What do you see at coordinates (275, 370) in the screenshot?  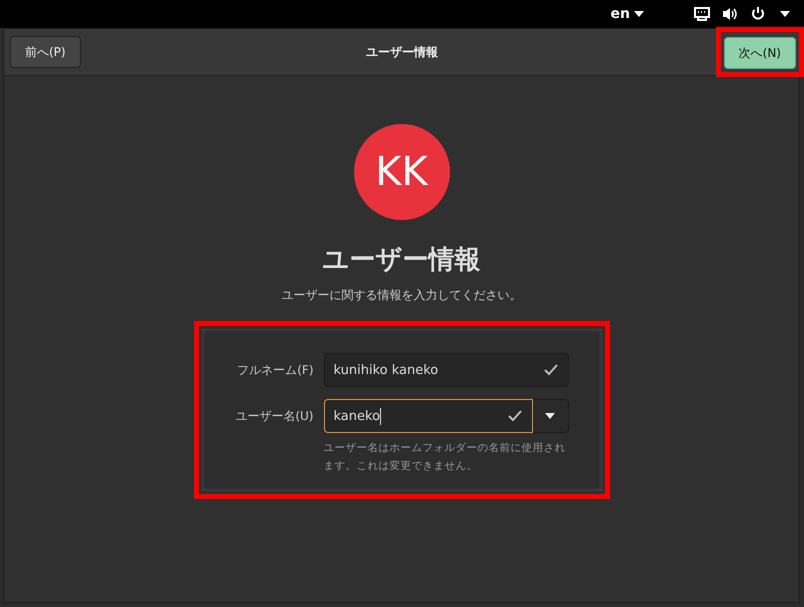 I see `field-label: フルネーム(F)` at bounding box center [275, 370].